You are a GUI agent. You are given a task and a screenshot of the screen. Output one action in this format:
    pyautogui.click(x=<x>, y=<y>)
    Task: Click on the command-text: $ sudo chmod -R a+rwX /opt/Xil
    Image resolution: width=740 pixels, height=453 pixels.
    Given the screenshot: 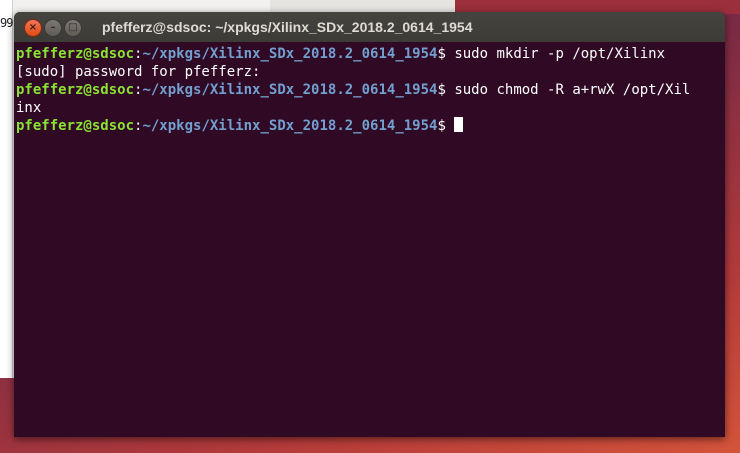 What is the action you would take?
    pyautogui.click(x=564, y=90)
    